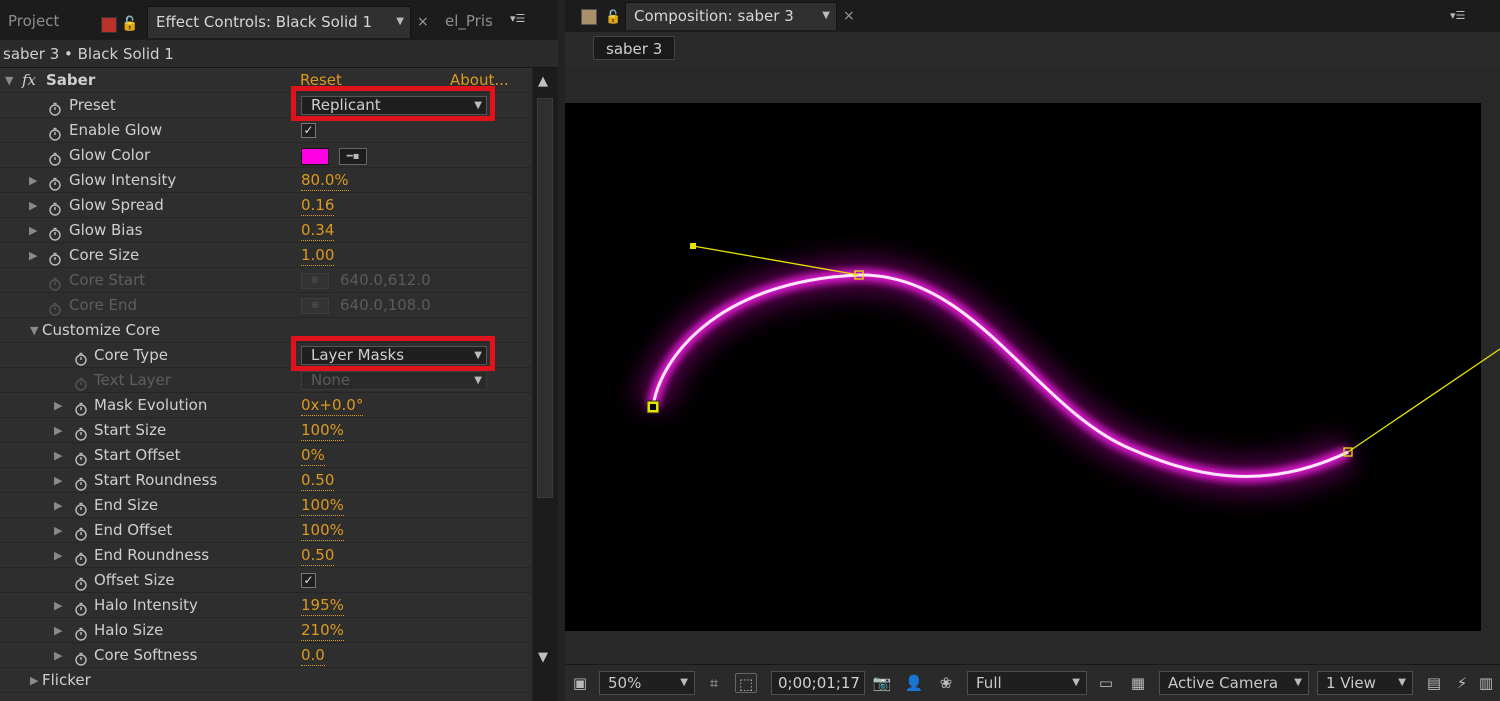 The height and width of the screenshot is (701, 1500). What do you see at coordinates (266, 430) in the screenshot?
I see `property-row-start-size: ▶ Start Size 100%` at bounding box center [266, 430].